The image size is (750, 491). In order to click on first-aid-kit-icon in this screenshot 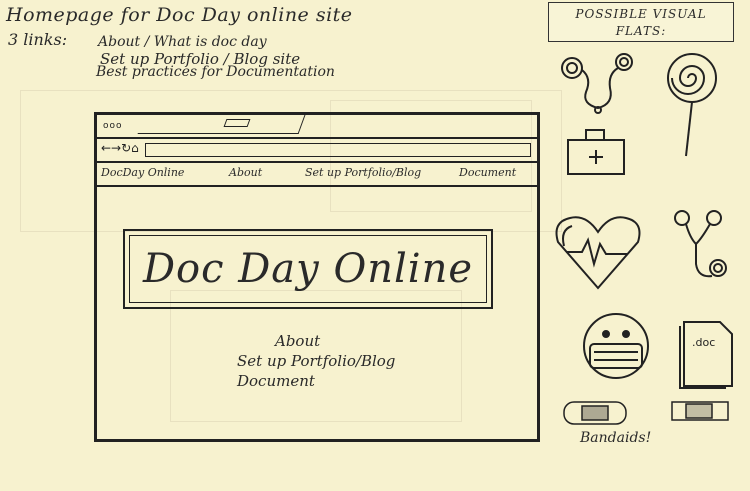, I will do `click(596, 152)`.